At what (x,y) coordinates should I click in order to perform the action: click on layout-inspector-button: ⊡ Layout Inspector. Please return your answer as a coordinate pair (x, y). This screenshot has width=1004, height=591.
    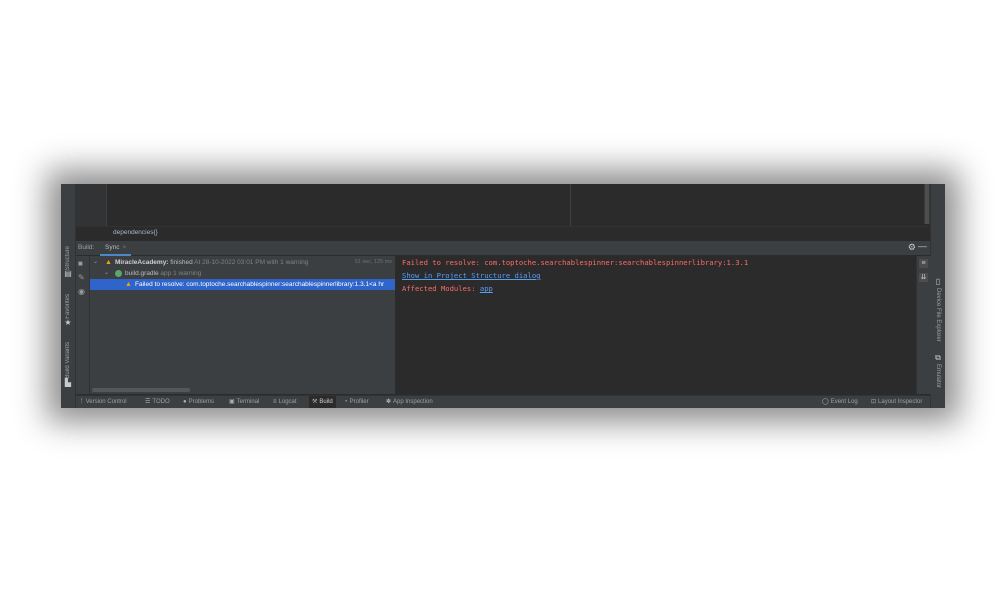
    Looking at the image, I should click on (896, 402).